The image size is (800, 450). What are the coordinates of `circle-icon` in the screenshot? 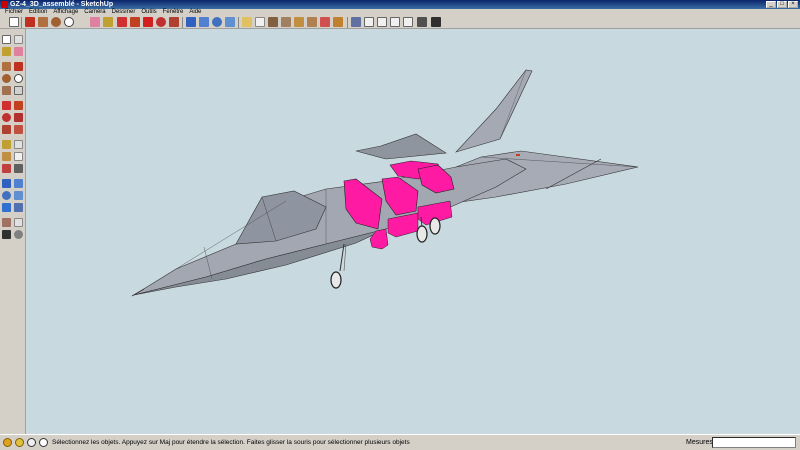 It's located at (56, 22).